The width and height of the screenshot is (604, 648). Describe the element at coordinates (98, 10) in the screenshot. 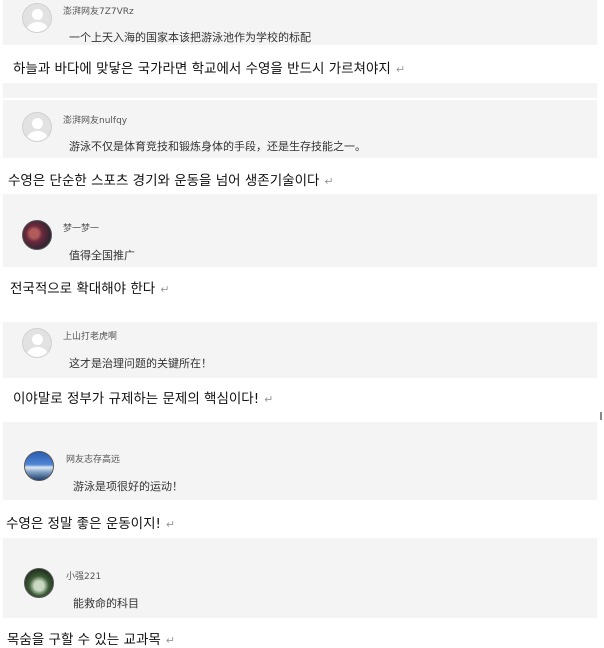

I see `username: 澎湃网友7Z7VRz` at that location.